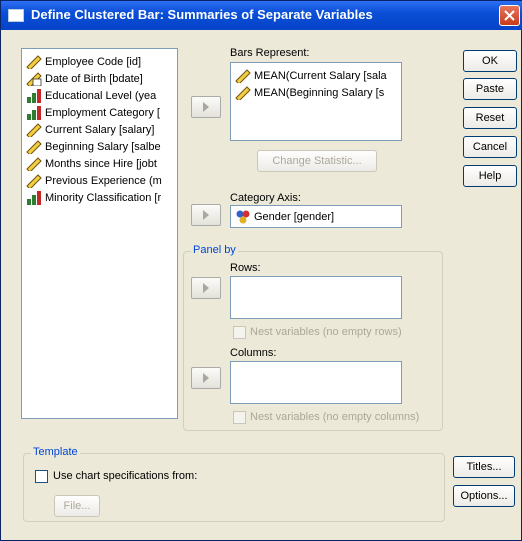 Image resolution: width=522 pixels, height=541 pixels. I want to click on close-button, so click(509, 15).